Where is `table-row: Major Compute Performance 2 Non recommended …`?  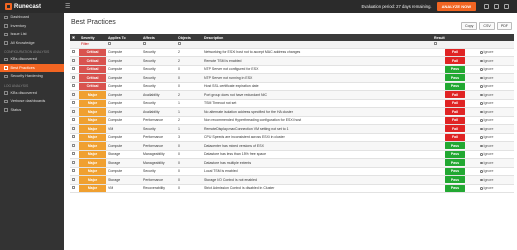
table-row: Major Compute Performance 2 Non recommended … is located at coordinates (292, 120).